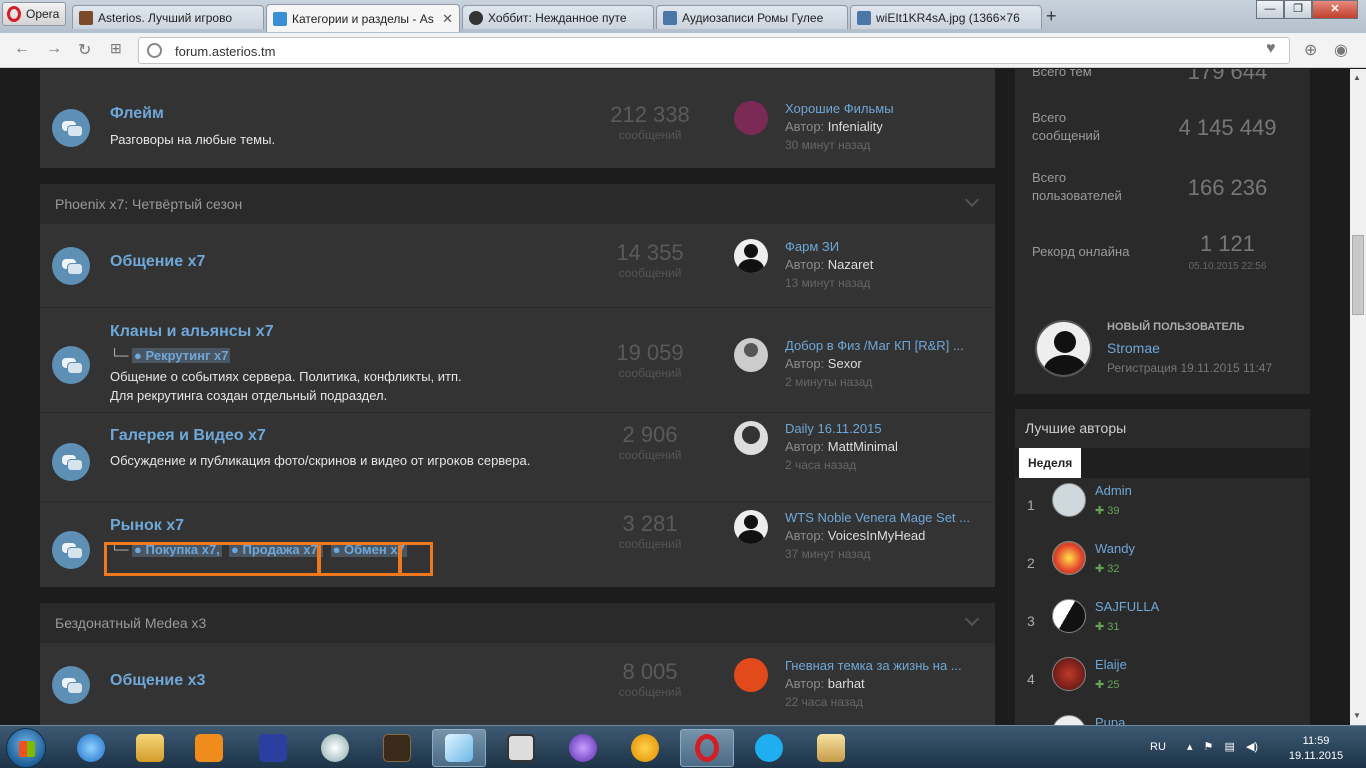  I want to click on forward-icon: →, so click(54, 49).